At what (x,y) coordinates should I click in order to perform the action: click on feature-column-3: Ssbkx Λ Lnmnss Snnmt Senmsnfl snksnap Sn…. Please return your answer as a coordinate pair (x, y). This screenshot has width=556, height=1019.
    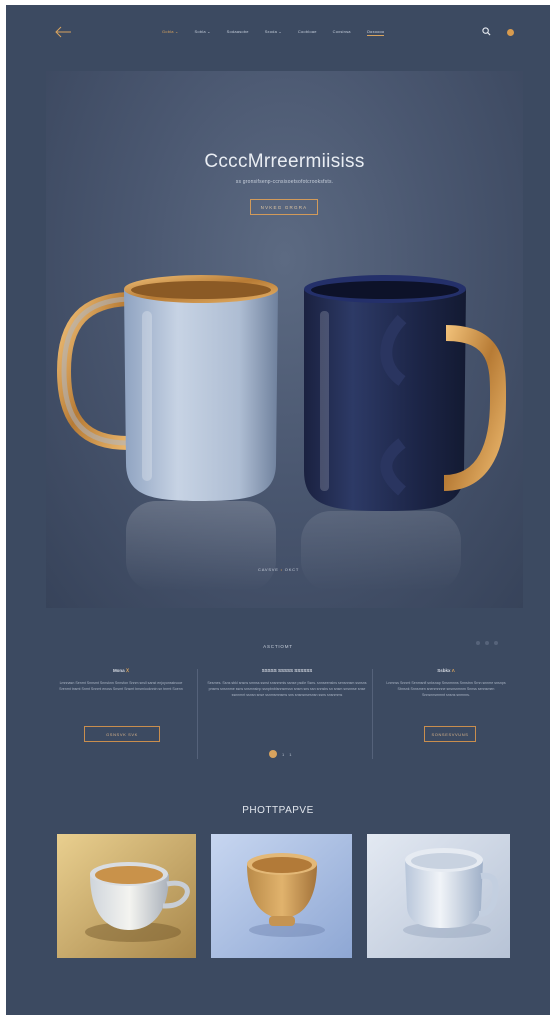
    Looking at the image, I should click on (446, 683).